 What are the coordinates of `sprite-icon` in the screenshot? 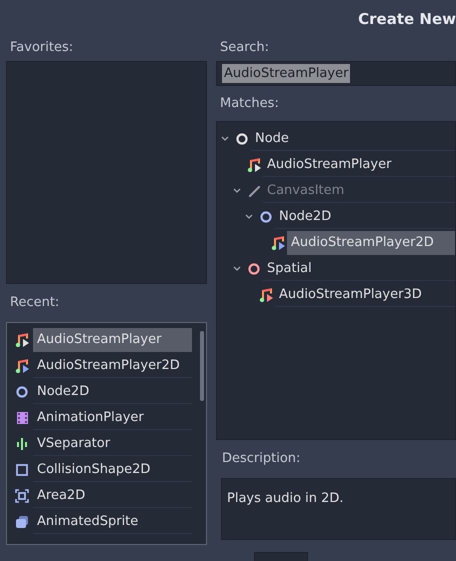 It's located at (22, 522).